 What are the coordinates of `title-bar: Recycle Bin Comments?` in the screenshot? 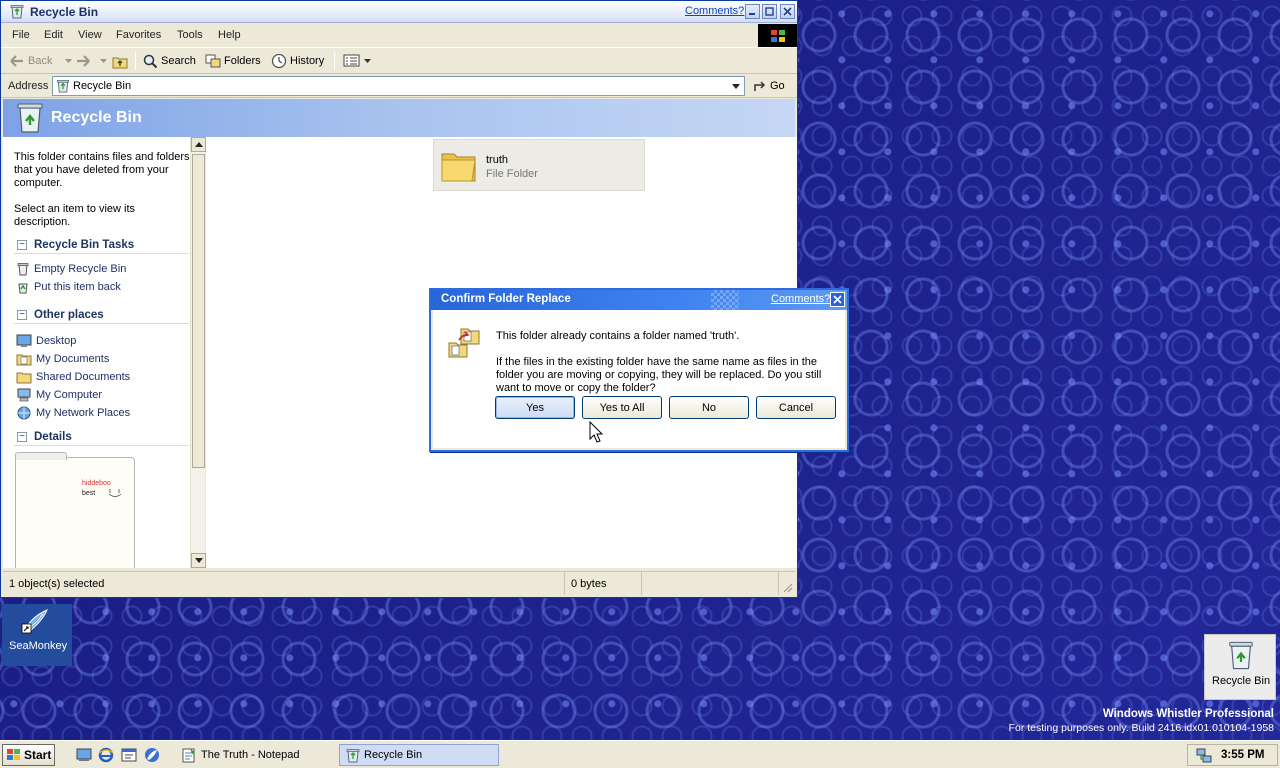 It's located at (399, 12).